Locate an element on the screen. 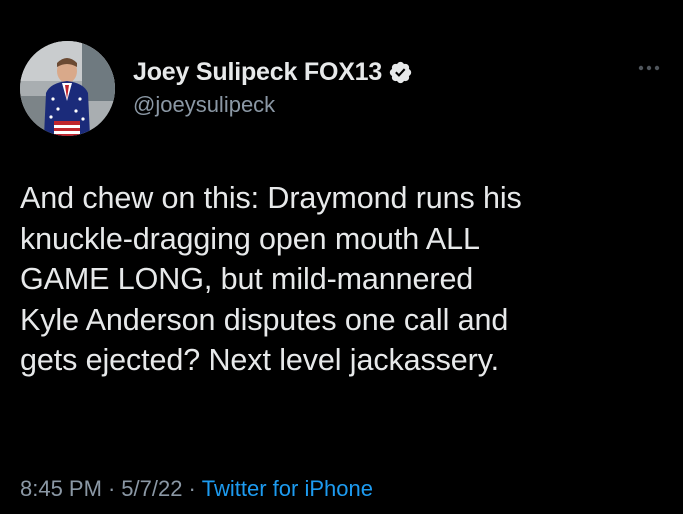 The height and width of the screenshot is (514, 683). author-name-row: Joey Sulipeck FOX13 is located at coordinates (273, 72).